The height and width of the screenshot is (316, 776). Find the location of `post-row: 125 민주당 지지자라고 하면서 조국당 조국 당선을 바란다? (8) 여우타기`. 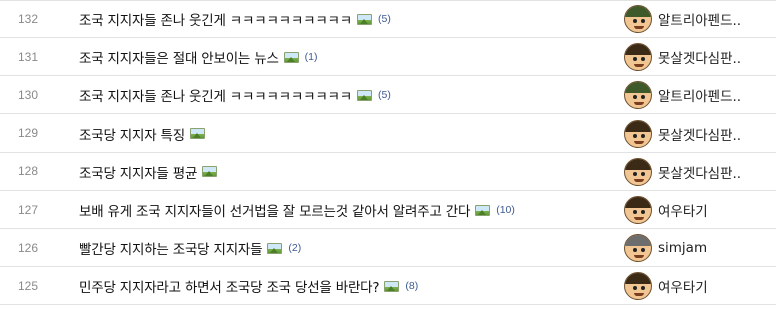

post-row: 125 민주당 지지자라고 하면서 조국당 조국 당선을 바란다? (8) 여우타기 is located at coordinates (388, 286).